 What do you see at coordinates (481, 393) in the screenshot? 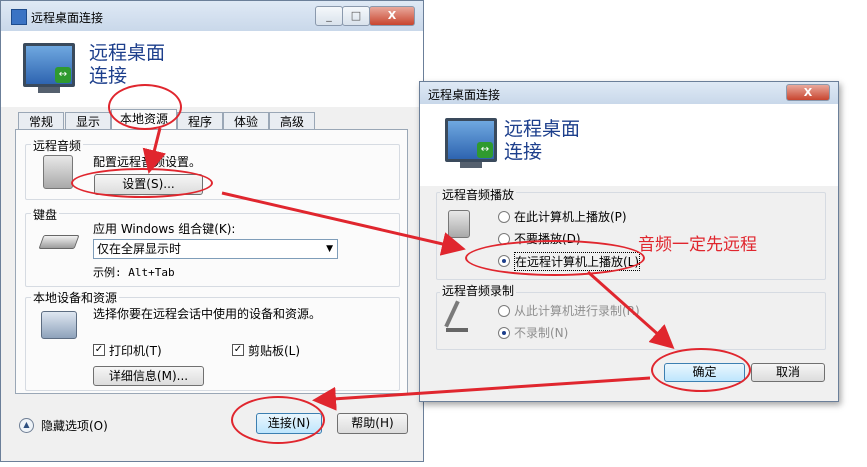
I see `arrow-ok-to-connect` at bounding box center [481, 393].